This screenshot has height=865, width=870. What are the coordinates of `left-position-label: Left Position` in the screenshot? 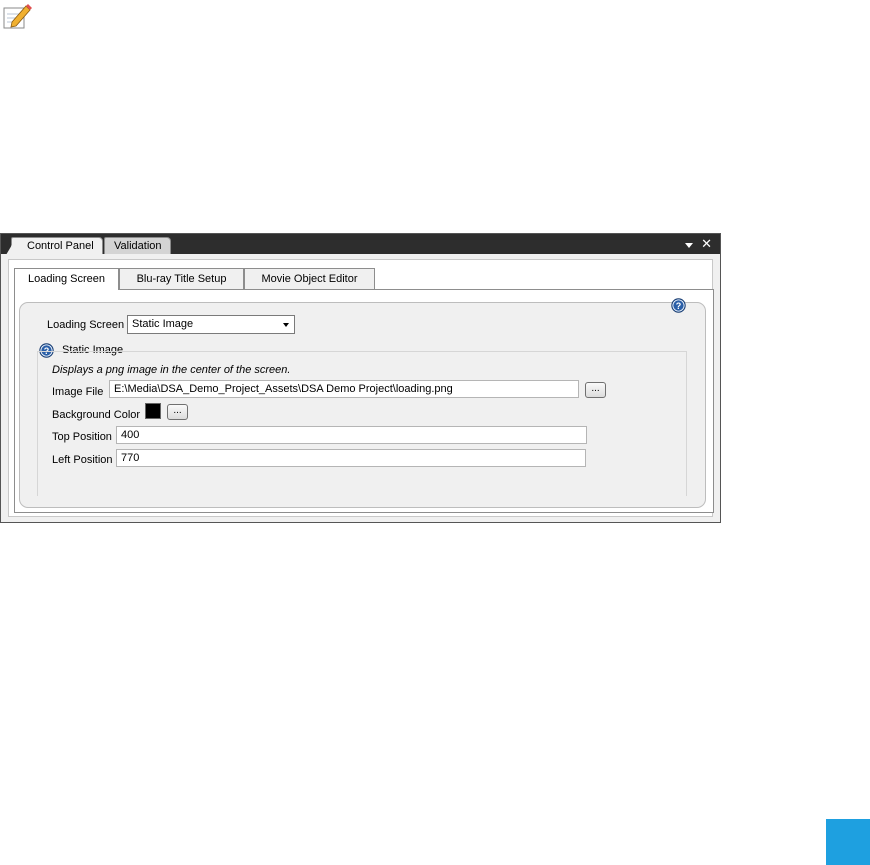 It's located at (82, 460).